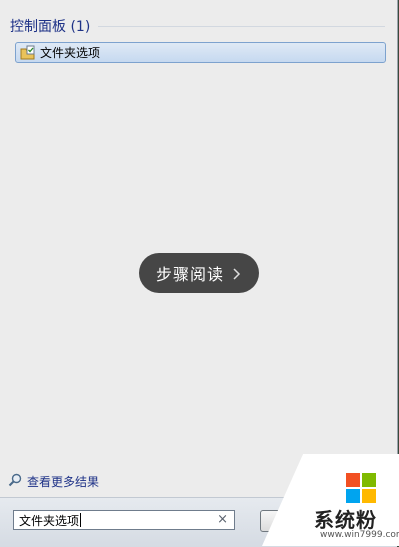  I want to click on group-header-control-panel: 控制面板 (1), so click(197, 26).